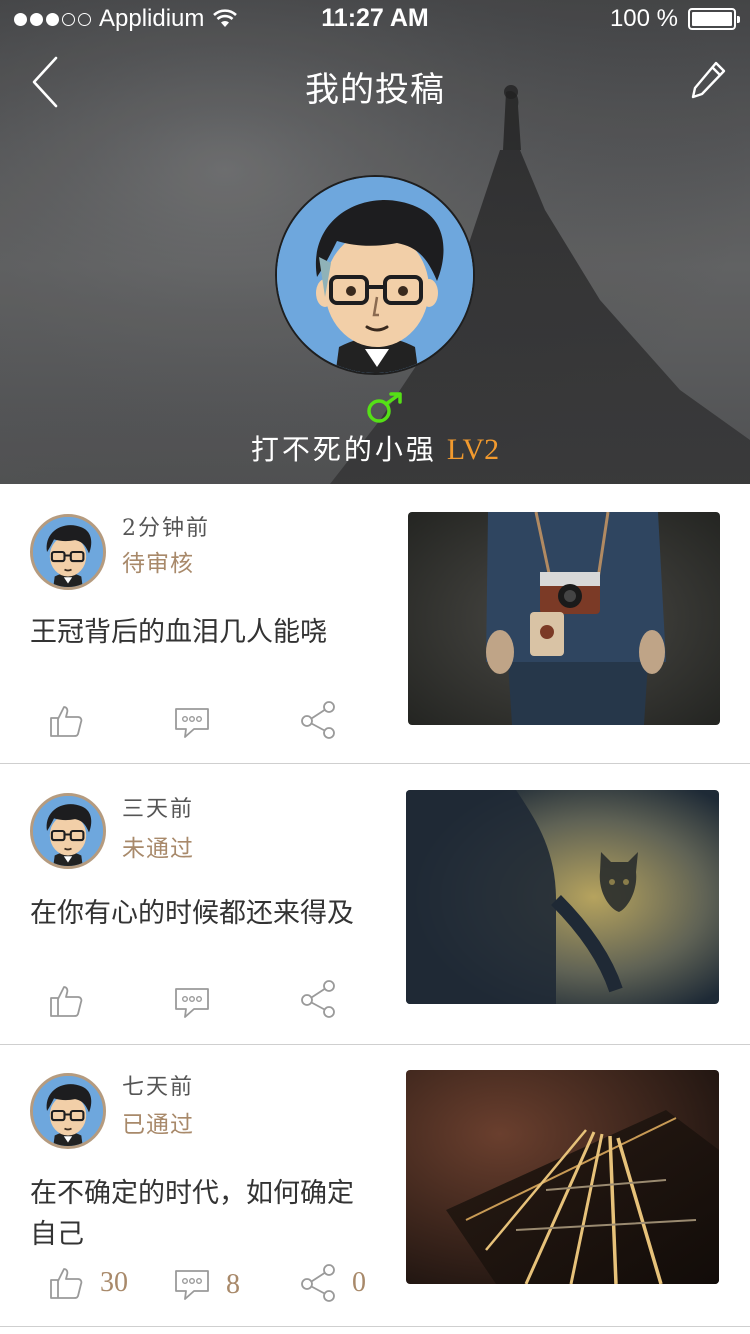  What do you see at coordinates (158, 564) in the screenshot?
I see `review-status: 待审核` at bounding box center [158, 564].